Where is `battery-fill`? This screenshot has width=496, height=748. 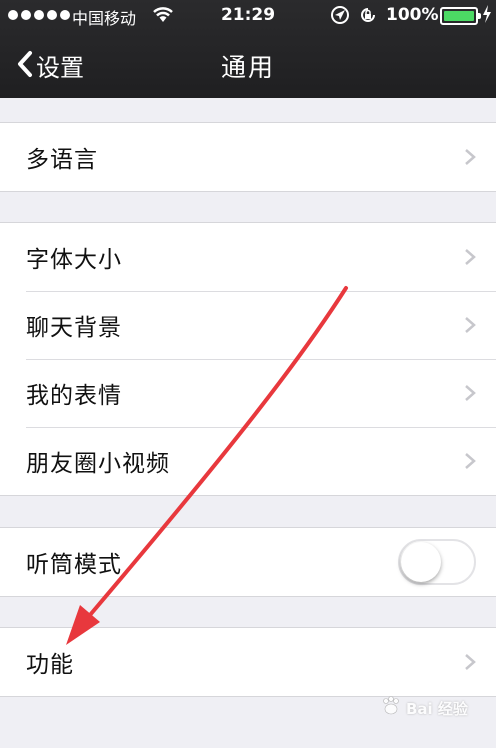 battery-fill is located at coordinates (459, 16).